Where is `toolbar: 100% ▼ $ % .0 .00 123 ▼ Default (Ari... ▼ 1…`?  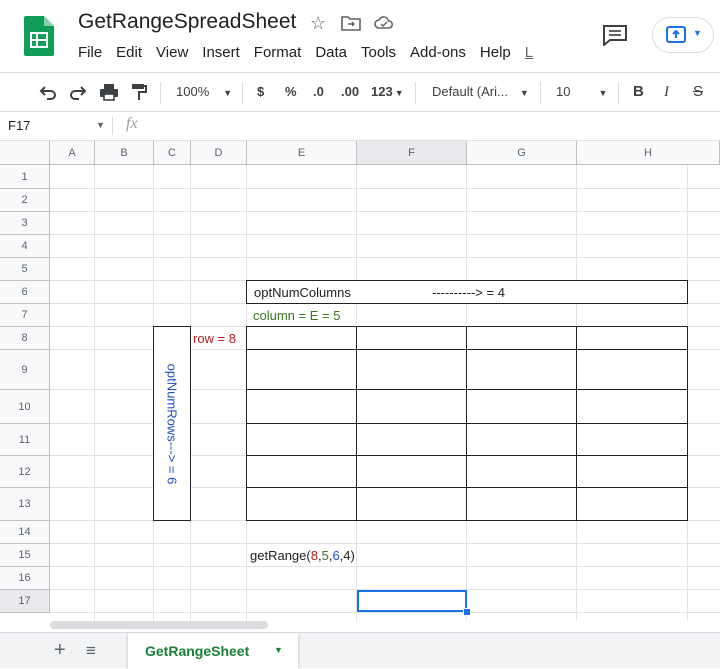 toolbar: 100% ▼ $ % .0 .00 123 ▼ Default (Ari... ▼ 1… is located at coordinates (360, 92).